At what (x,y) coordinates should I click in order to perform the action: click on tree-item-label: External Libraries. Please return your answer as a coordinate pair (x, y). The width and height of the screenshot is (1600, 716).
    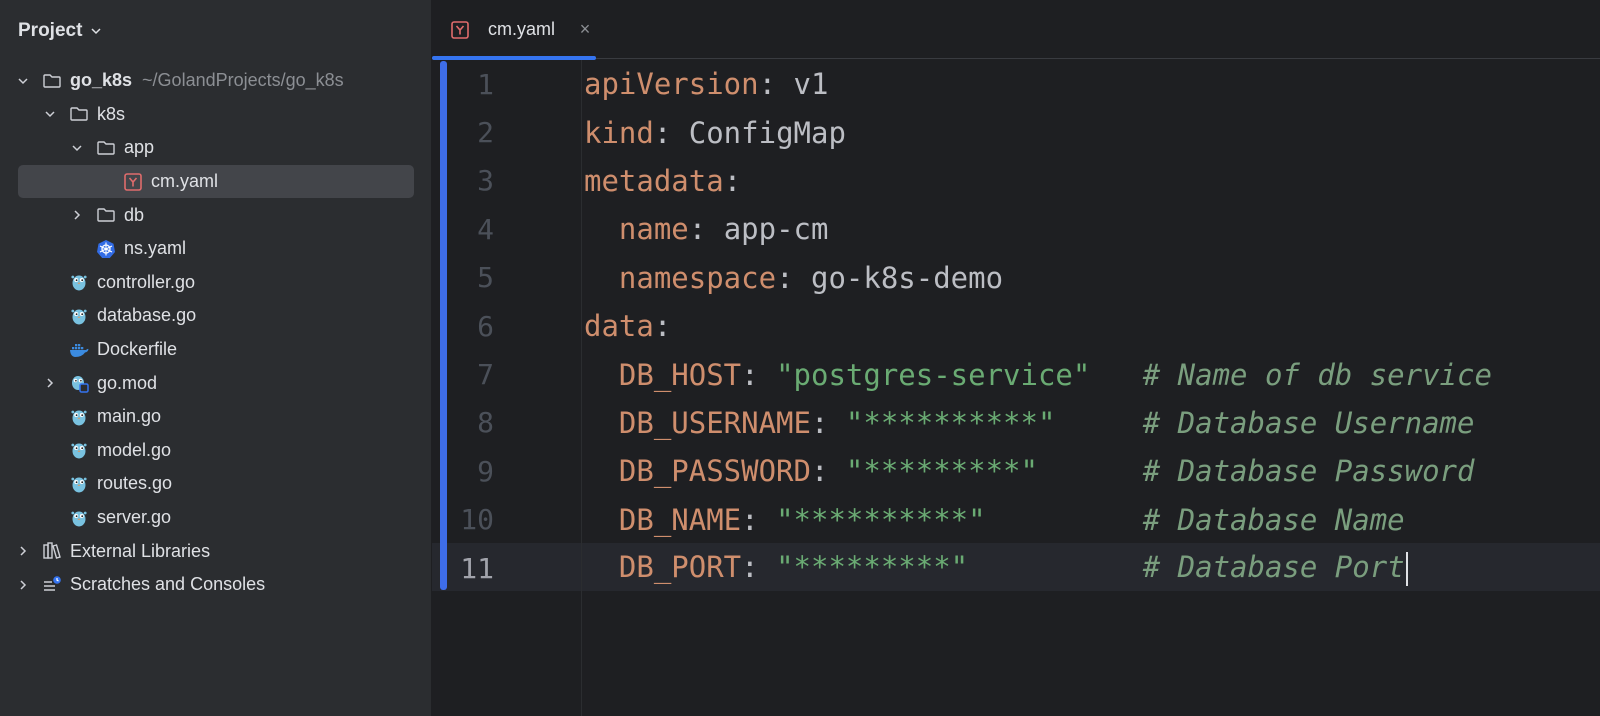
    Looking at the image, I should click on (140, 550).